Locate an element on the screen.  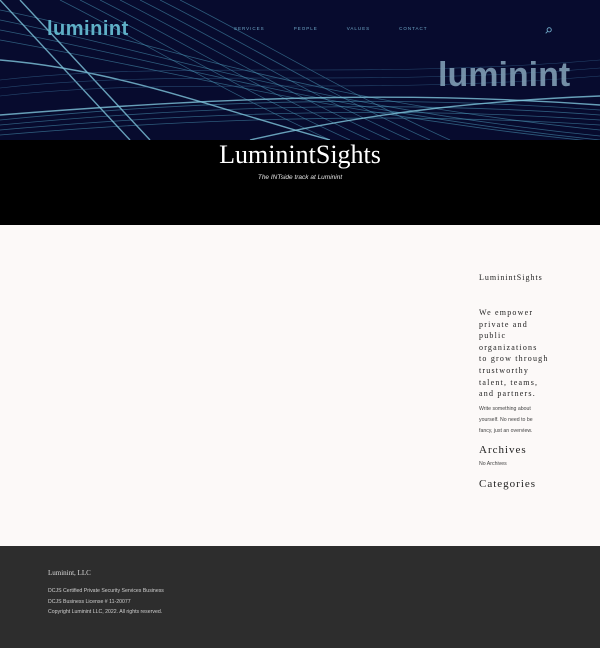
page-subtitle: The INTside track at Luminint is located at coordinates (300, 177).